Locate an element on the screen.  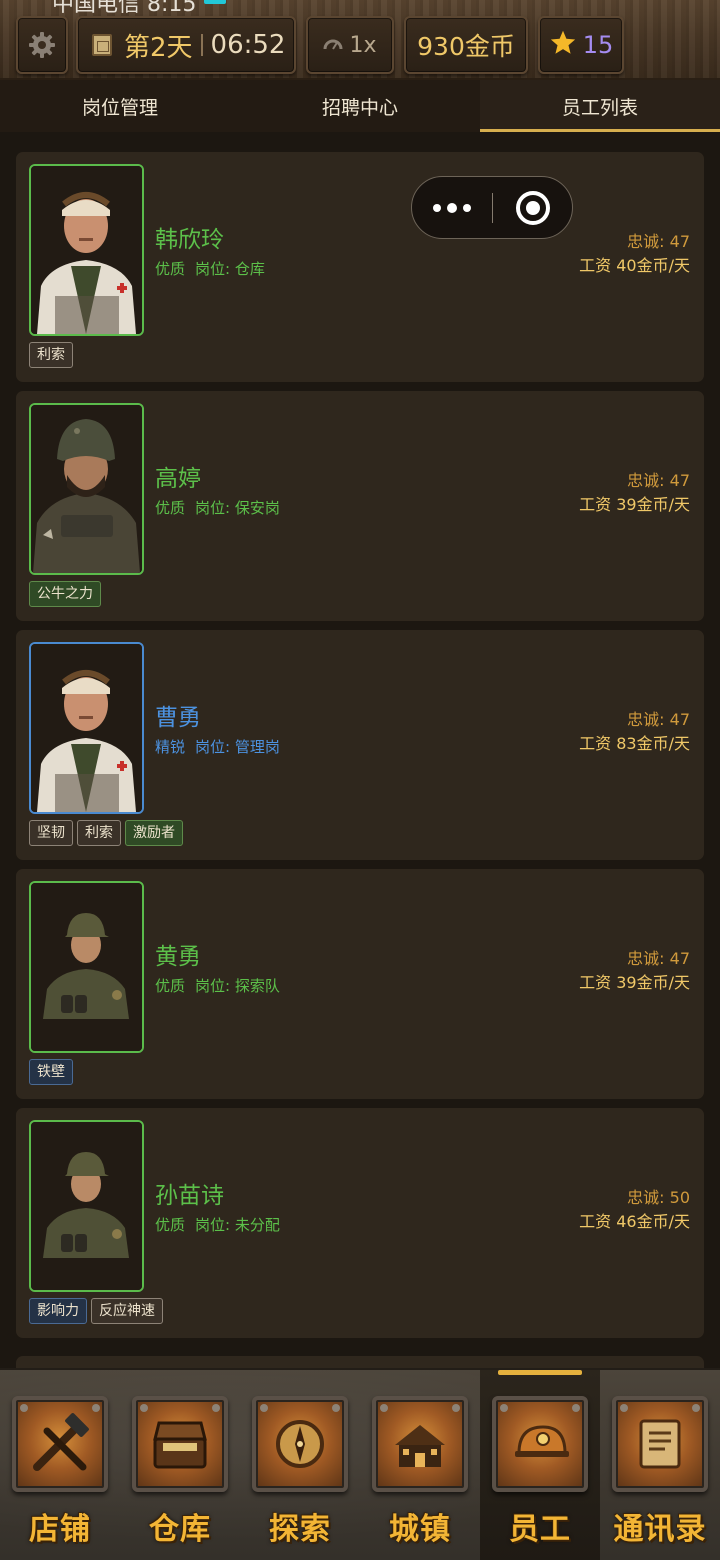
nav-label: 城镇 is located at coordinates (420, 1529).